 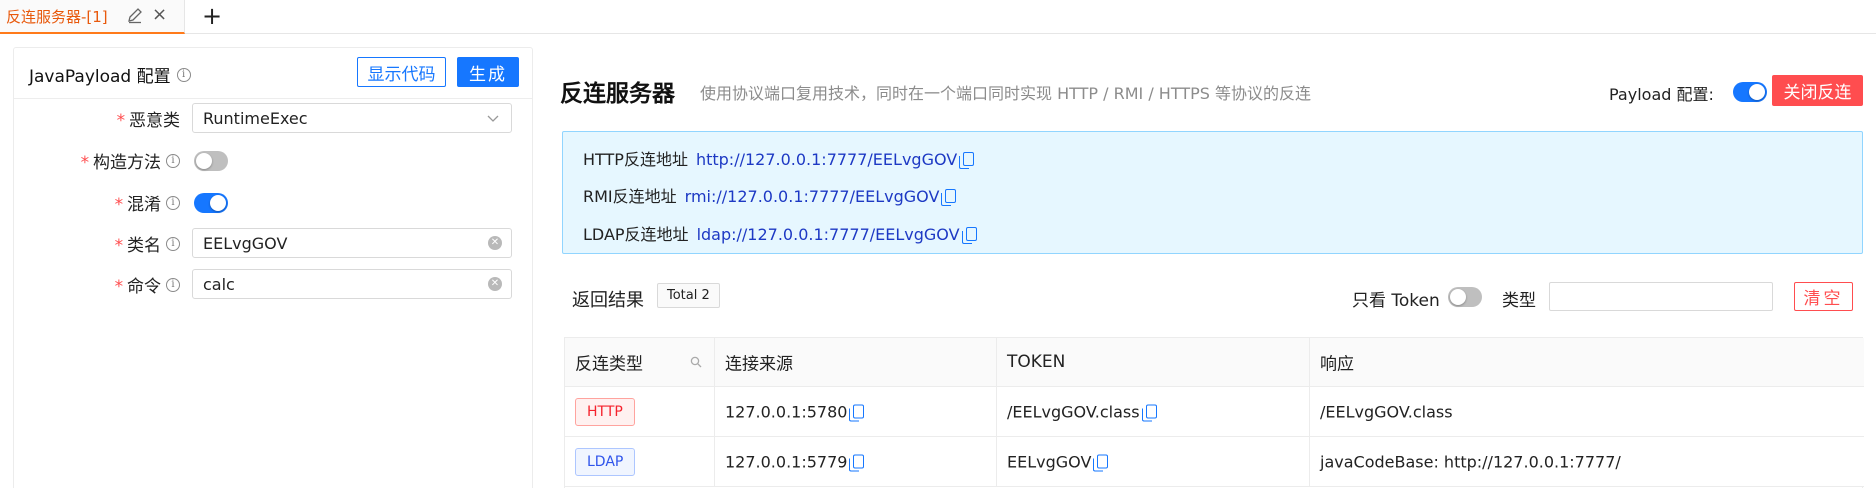 I want to click on payload-config-switch, so click(x=1750, y=92).